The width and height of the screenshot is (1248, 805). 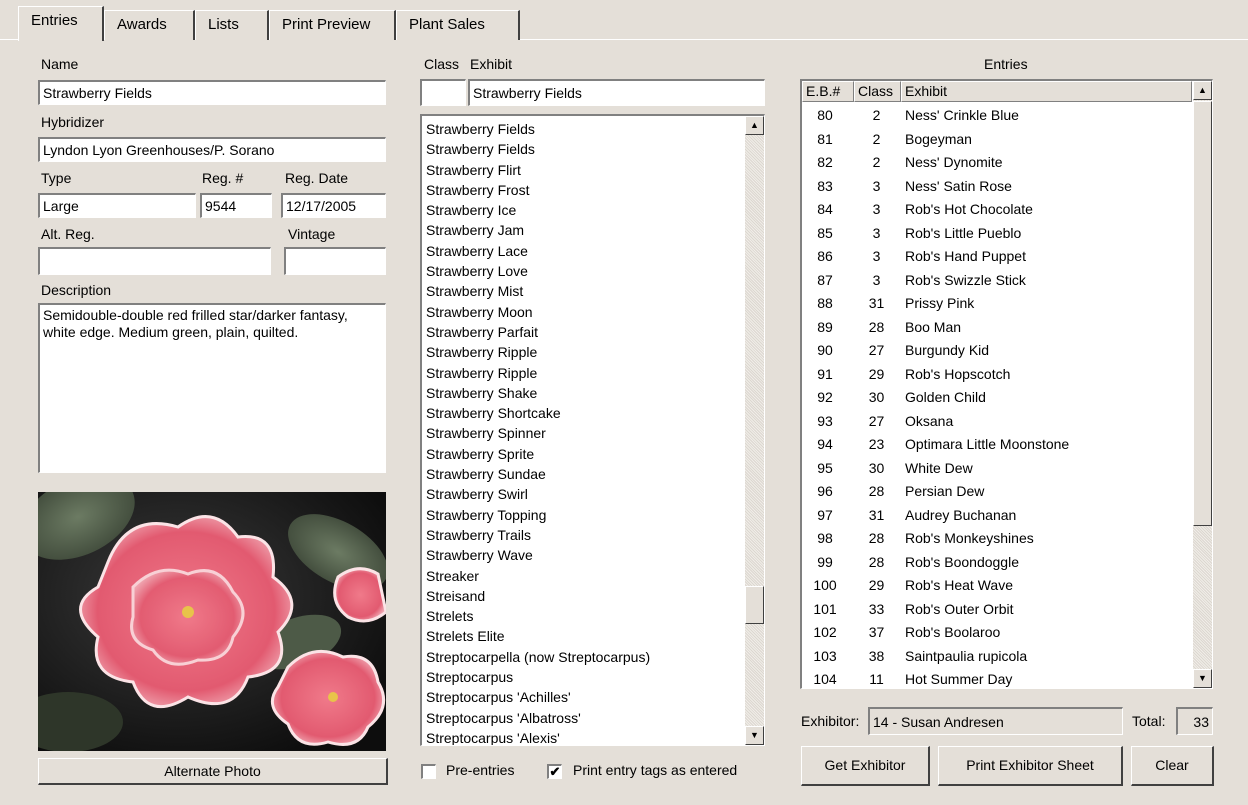 What do you see at coordinates (828, 91) in the screenshot?
I see `col-eb-number: E.B.#` at bounding box center [828, 91].